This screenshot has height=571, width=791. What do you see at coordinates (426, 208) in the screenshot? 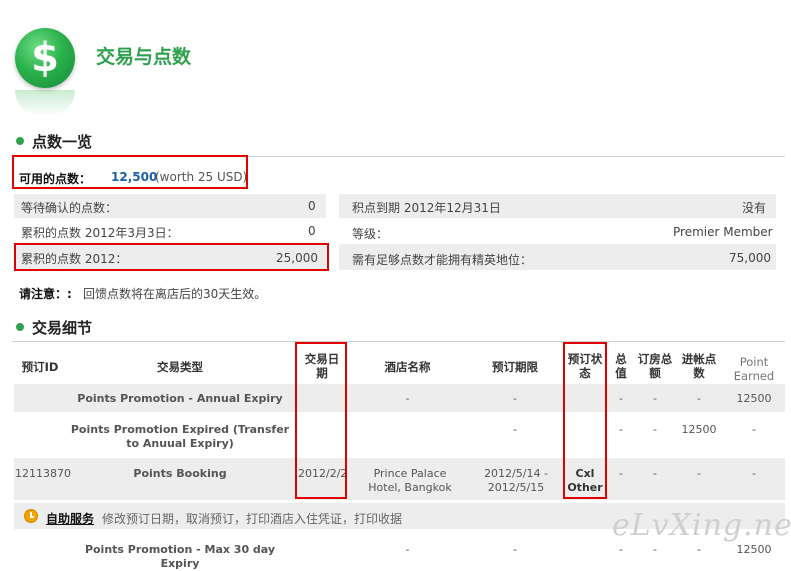
I see `points-expiry-label: 积点到期 2012年12月31日` at bounding box center [426, 208].